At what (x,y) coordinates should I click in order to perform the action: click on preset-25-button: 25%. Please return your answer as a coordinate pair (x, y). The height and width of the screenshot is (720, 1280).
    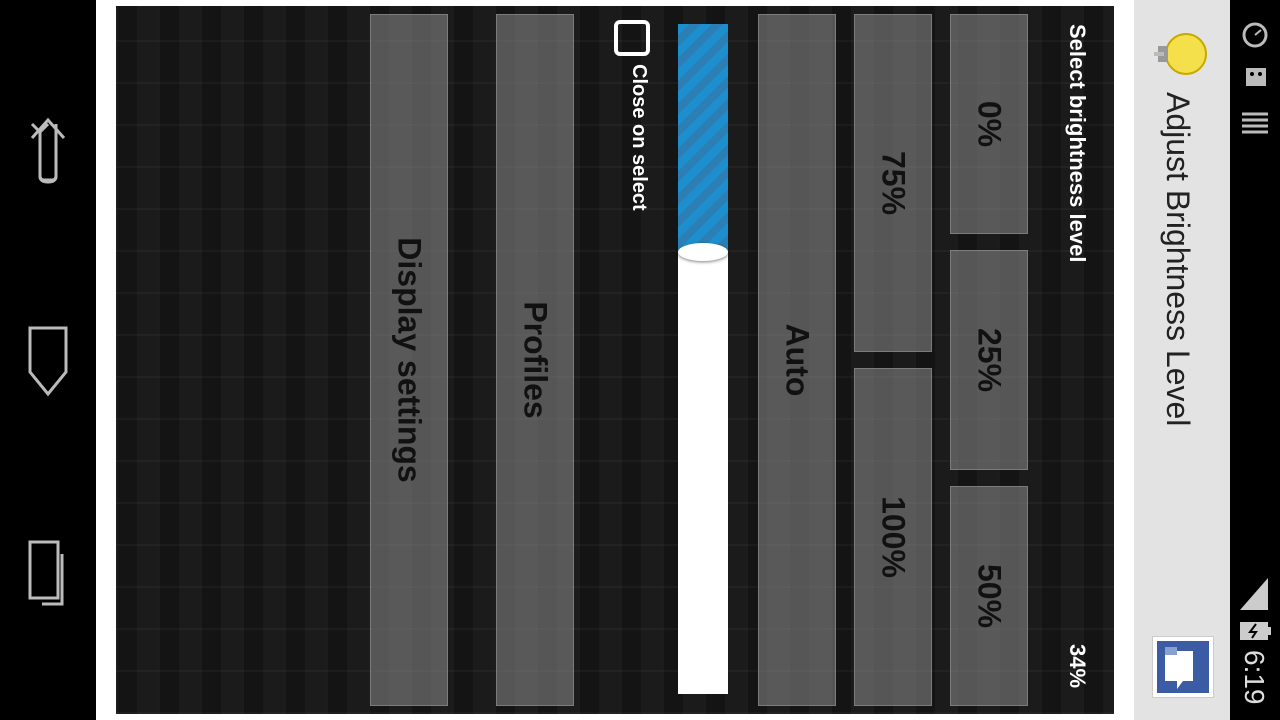
    Looking at the image, I should click on (989, 360).